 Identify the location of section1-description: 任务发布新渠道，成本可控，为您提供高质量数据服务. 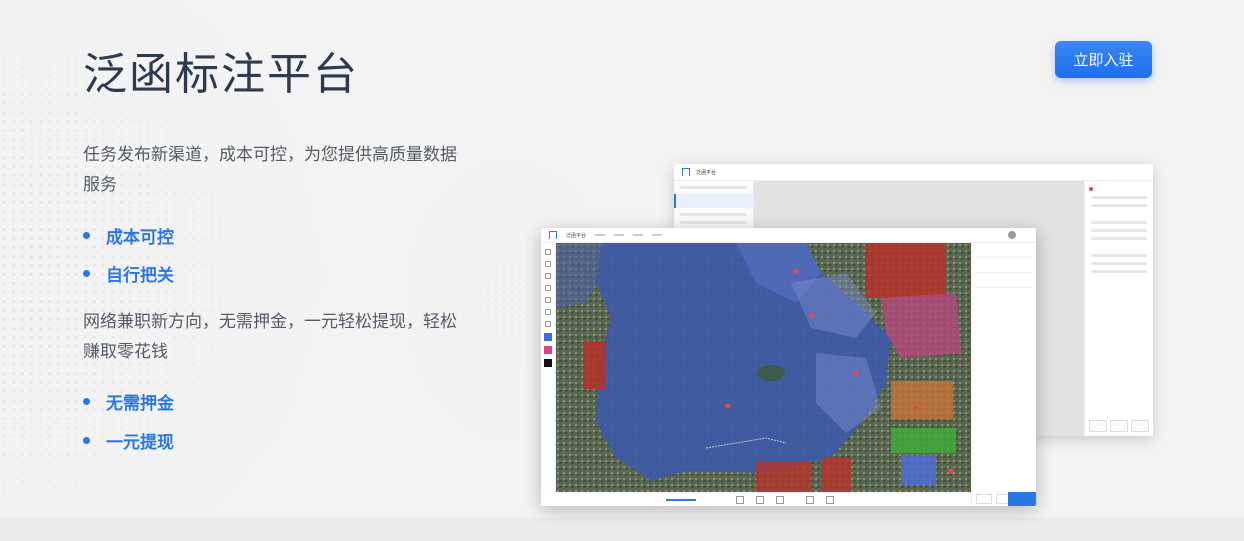
(270, 170).